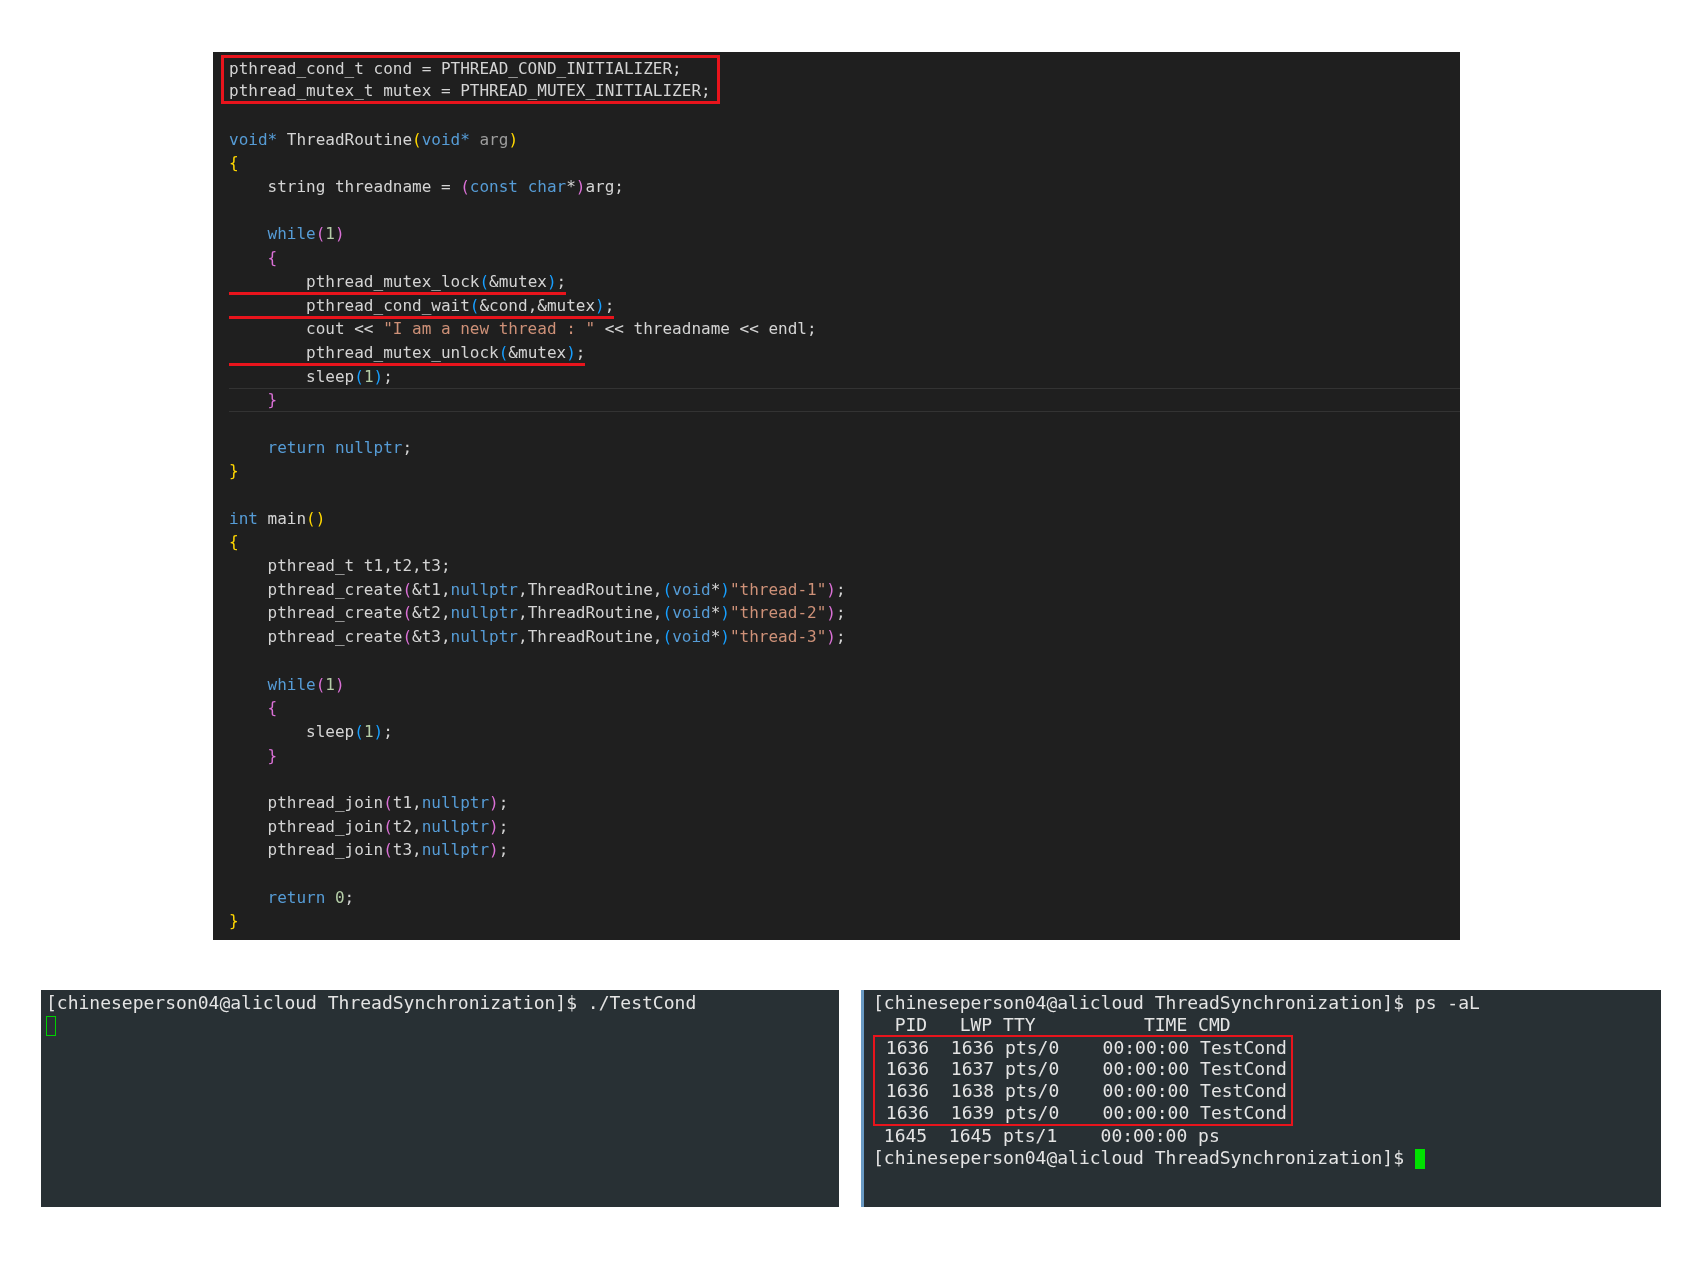  What do you see at coordinates (556, 637) in the screenshot?
I see `code-line: pthread_create(&t3,nullptr,ThreadRoutine,(void*)"thread-3");` at bounding box center [556, 637].